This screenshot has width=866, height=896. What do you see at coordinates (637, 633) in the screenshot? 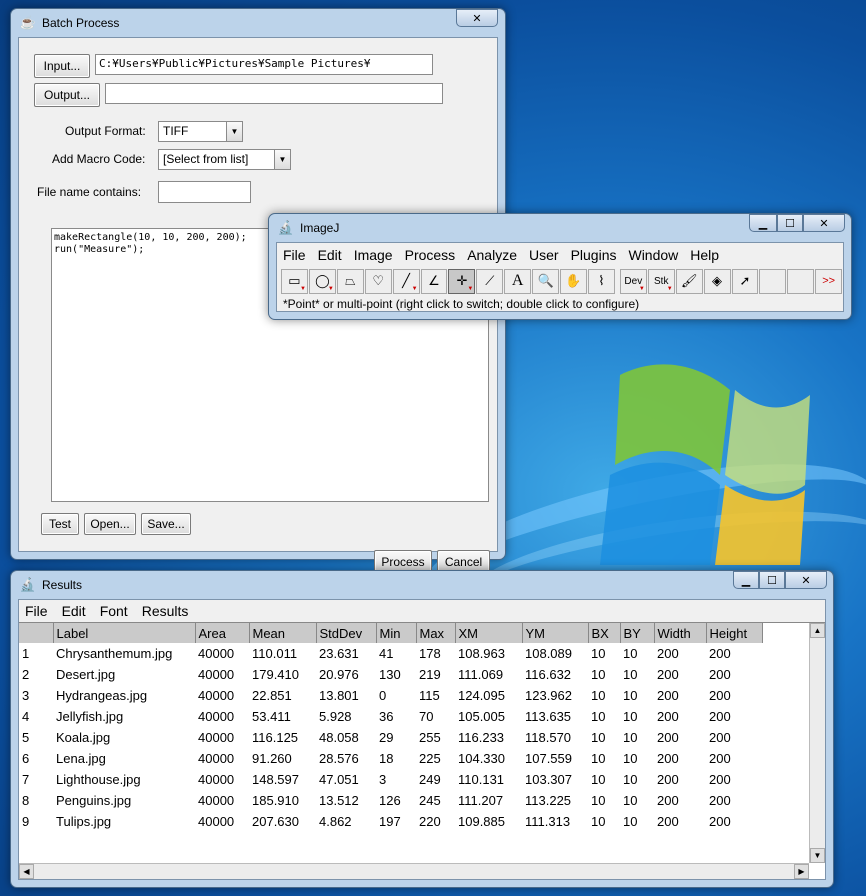
I see `column-header: BY` at bounding box center [637, 633].